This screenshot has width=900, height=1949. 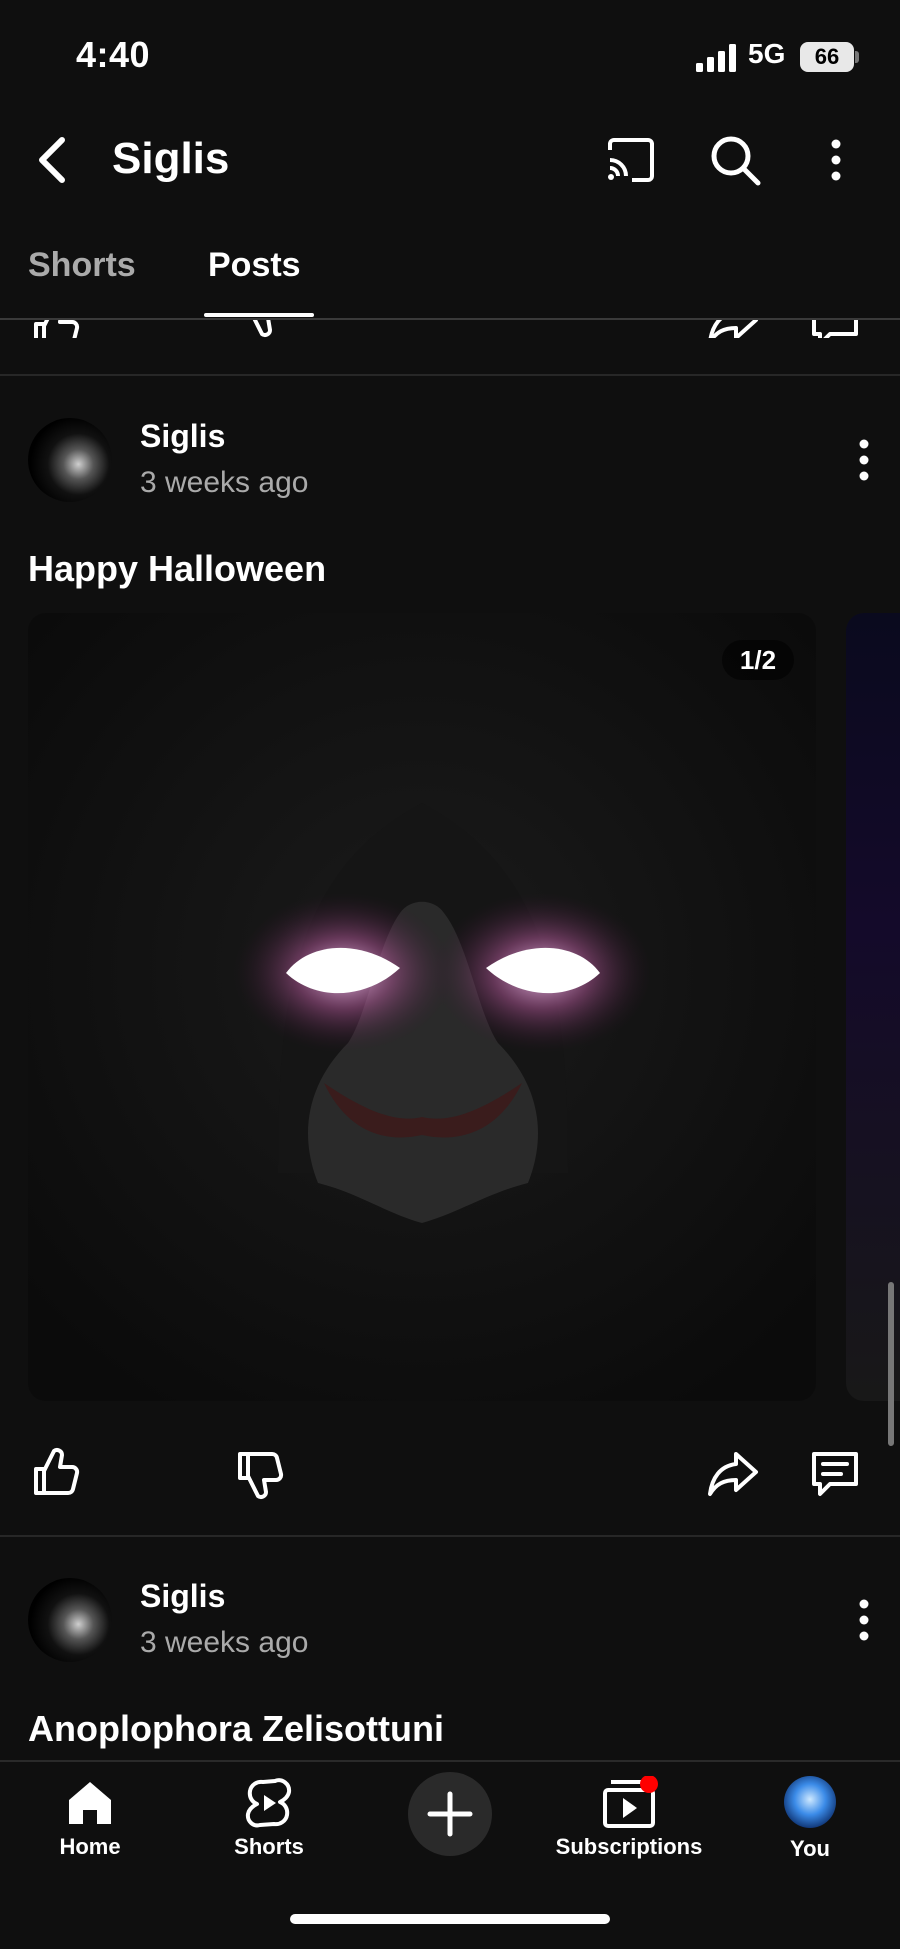 I want to click on battery-indicator: 66, so click(x=827, y=57).